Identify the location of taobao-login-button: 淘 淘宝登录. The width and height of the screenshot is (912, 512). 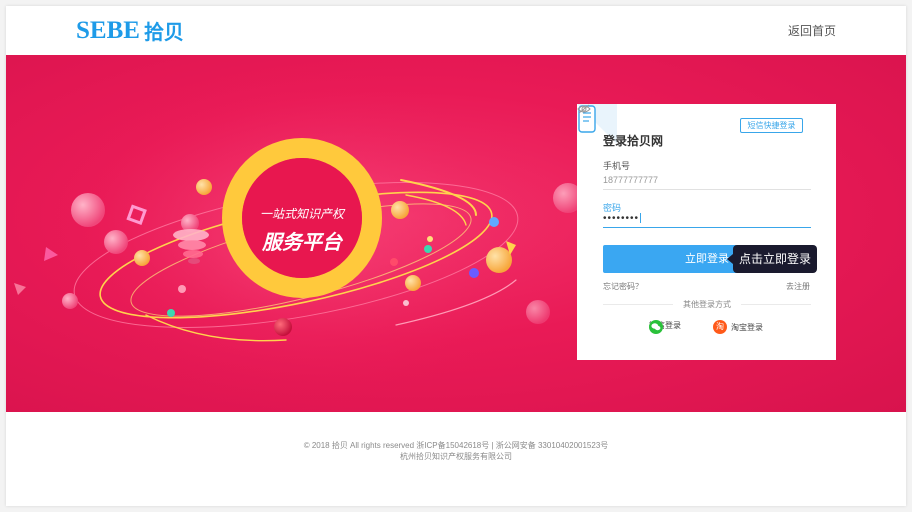
(738, 327).